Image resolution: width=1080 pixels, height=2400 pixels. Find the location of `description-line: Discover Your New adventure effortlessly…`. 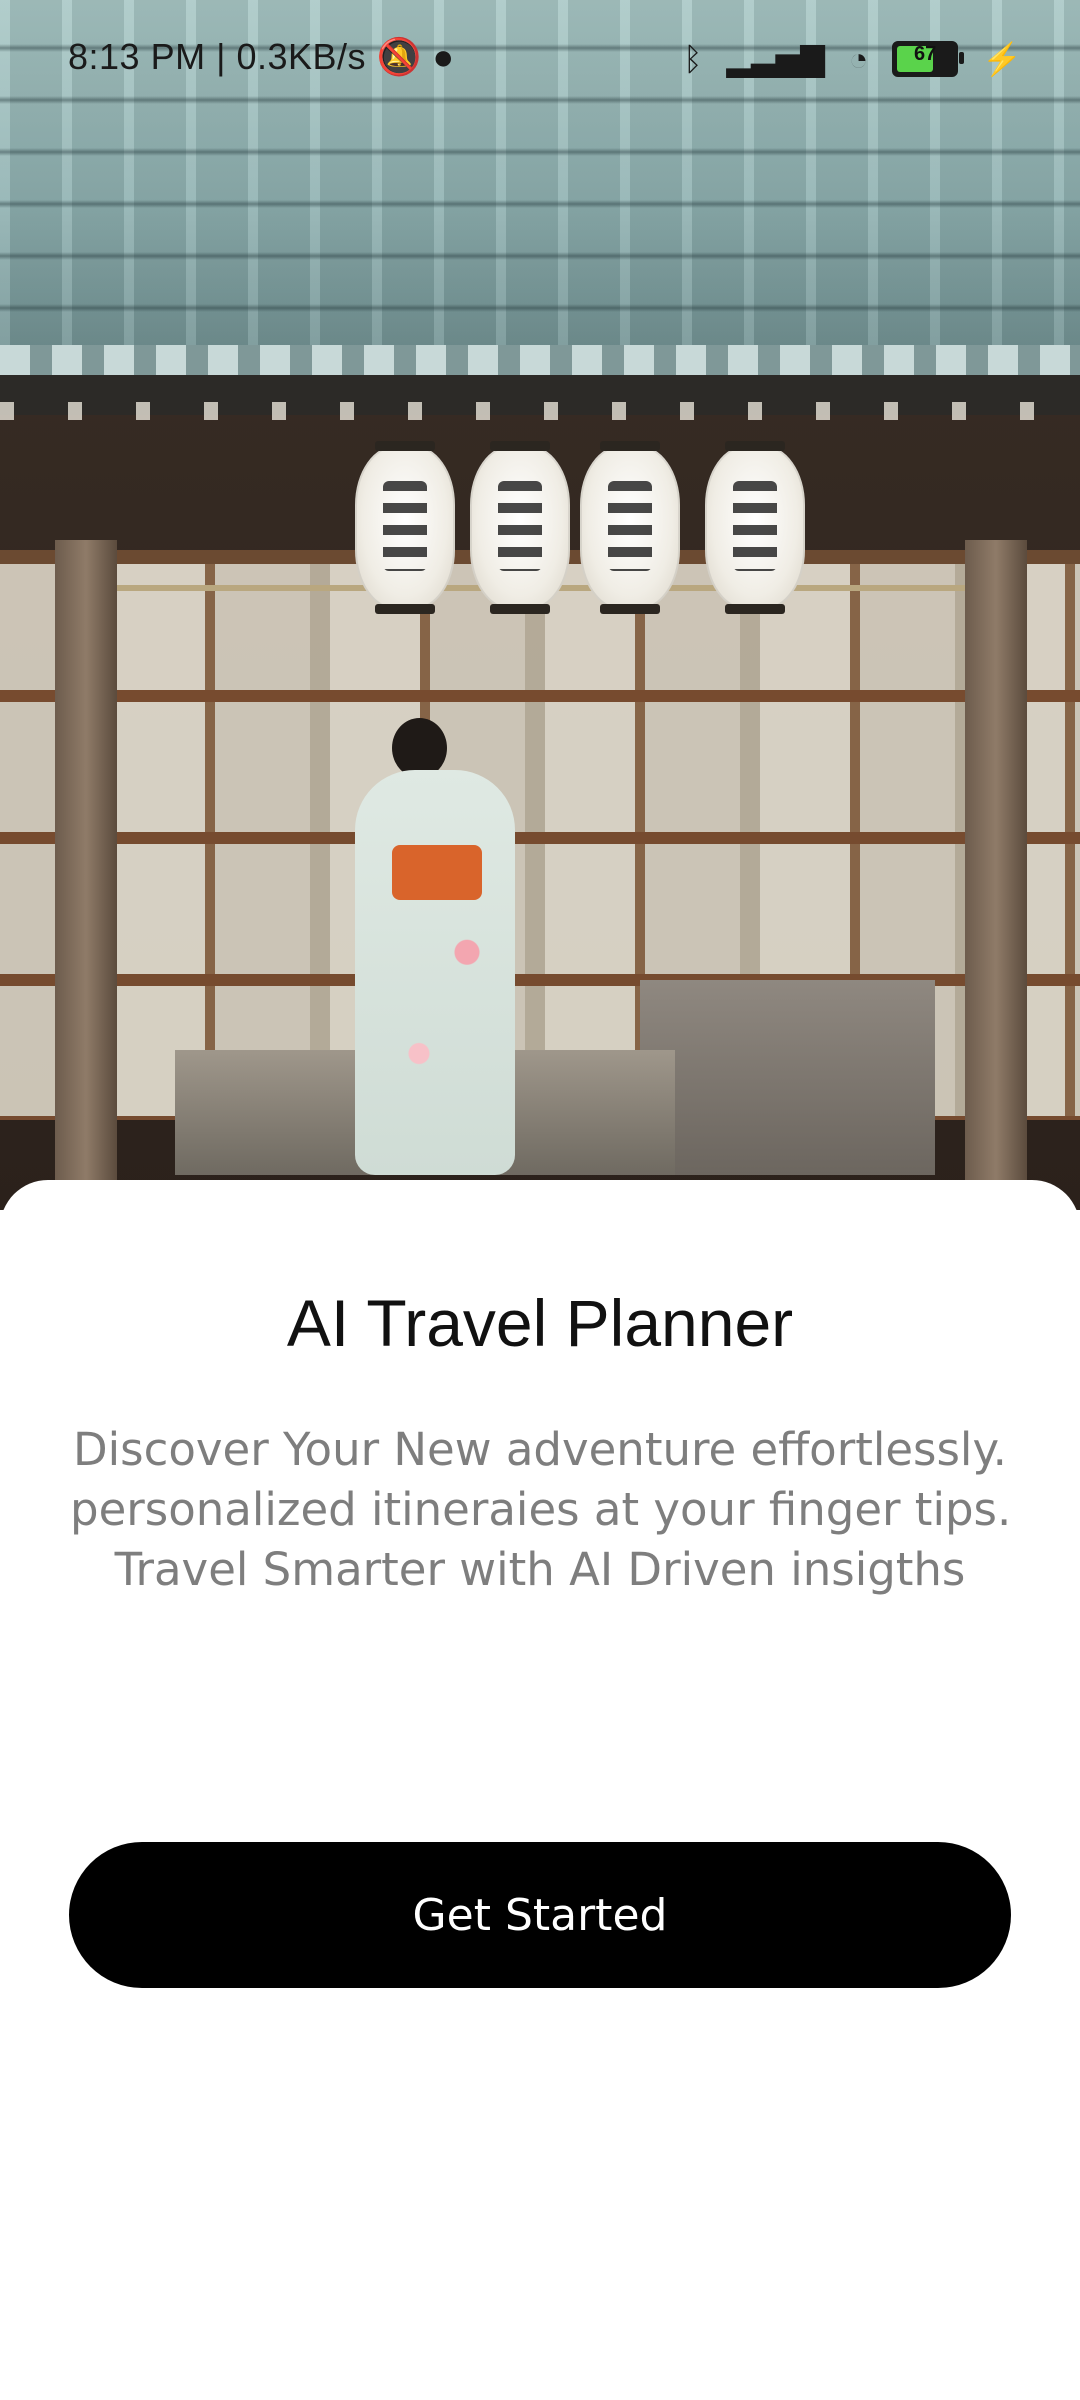

description-line: Discover Your New adventure effortlessly… is located at coordinates (540, 1449).